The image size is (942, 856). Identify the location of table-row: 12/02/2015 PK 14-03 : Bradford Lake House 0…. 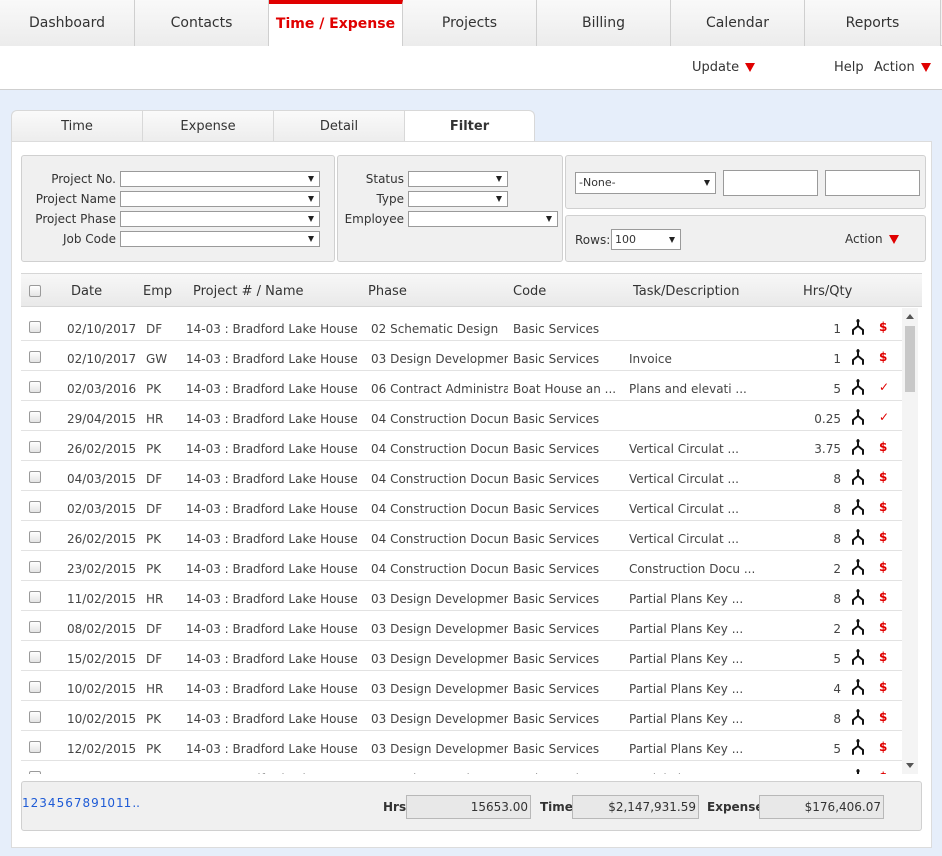
(461, 746).